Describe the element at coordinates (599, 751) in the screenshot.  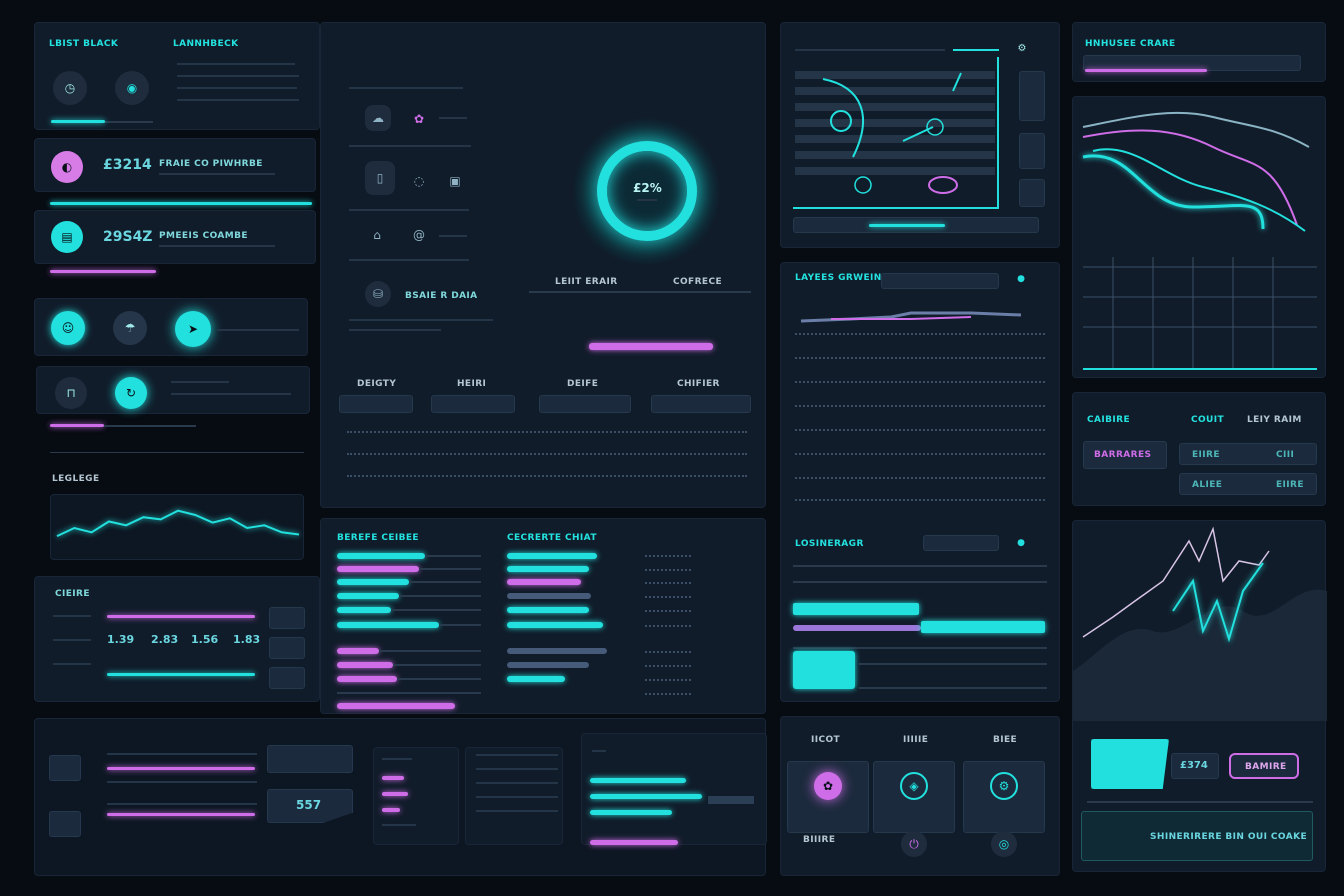
I see `strip-bars-title` at that location.